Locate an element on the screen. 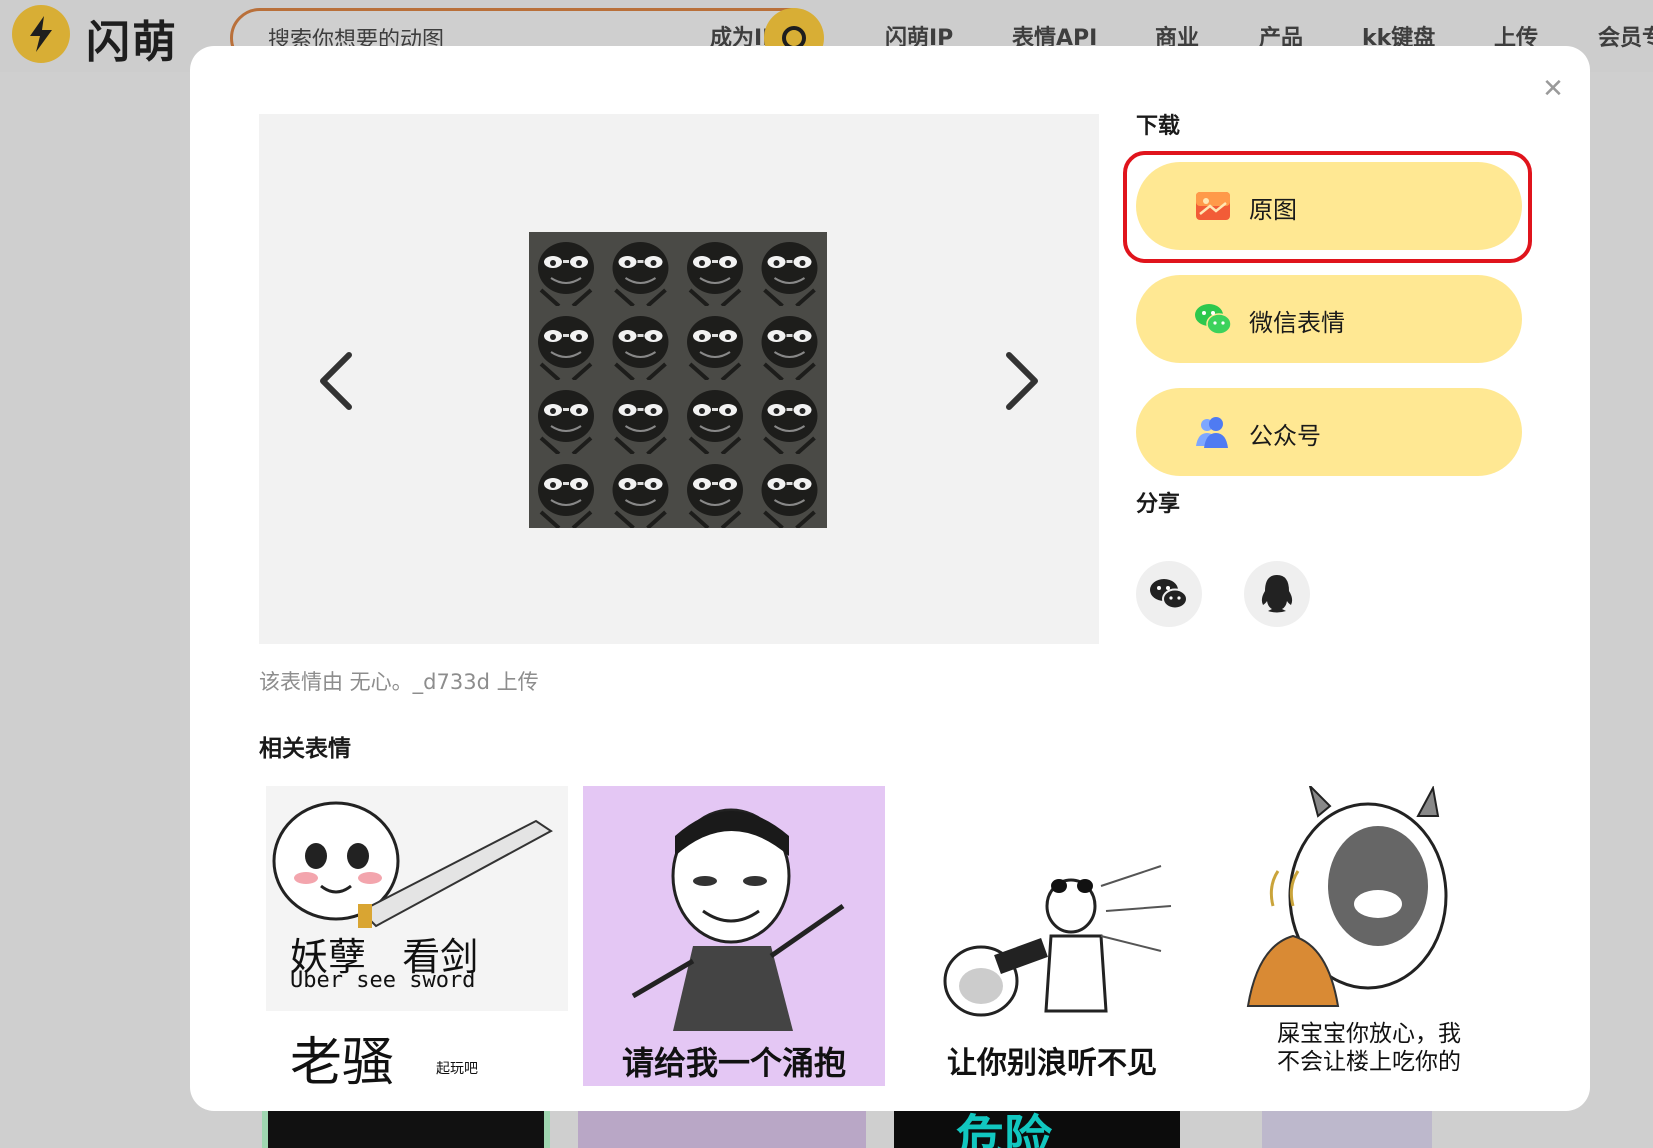  related-emoji-subcaption: 起玩吧 is located at coordinates (457, 1069).